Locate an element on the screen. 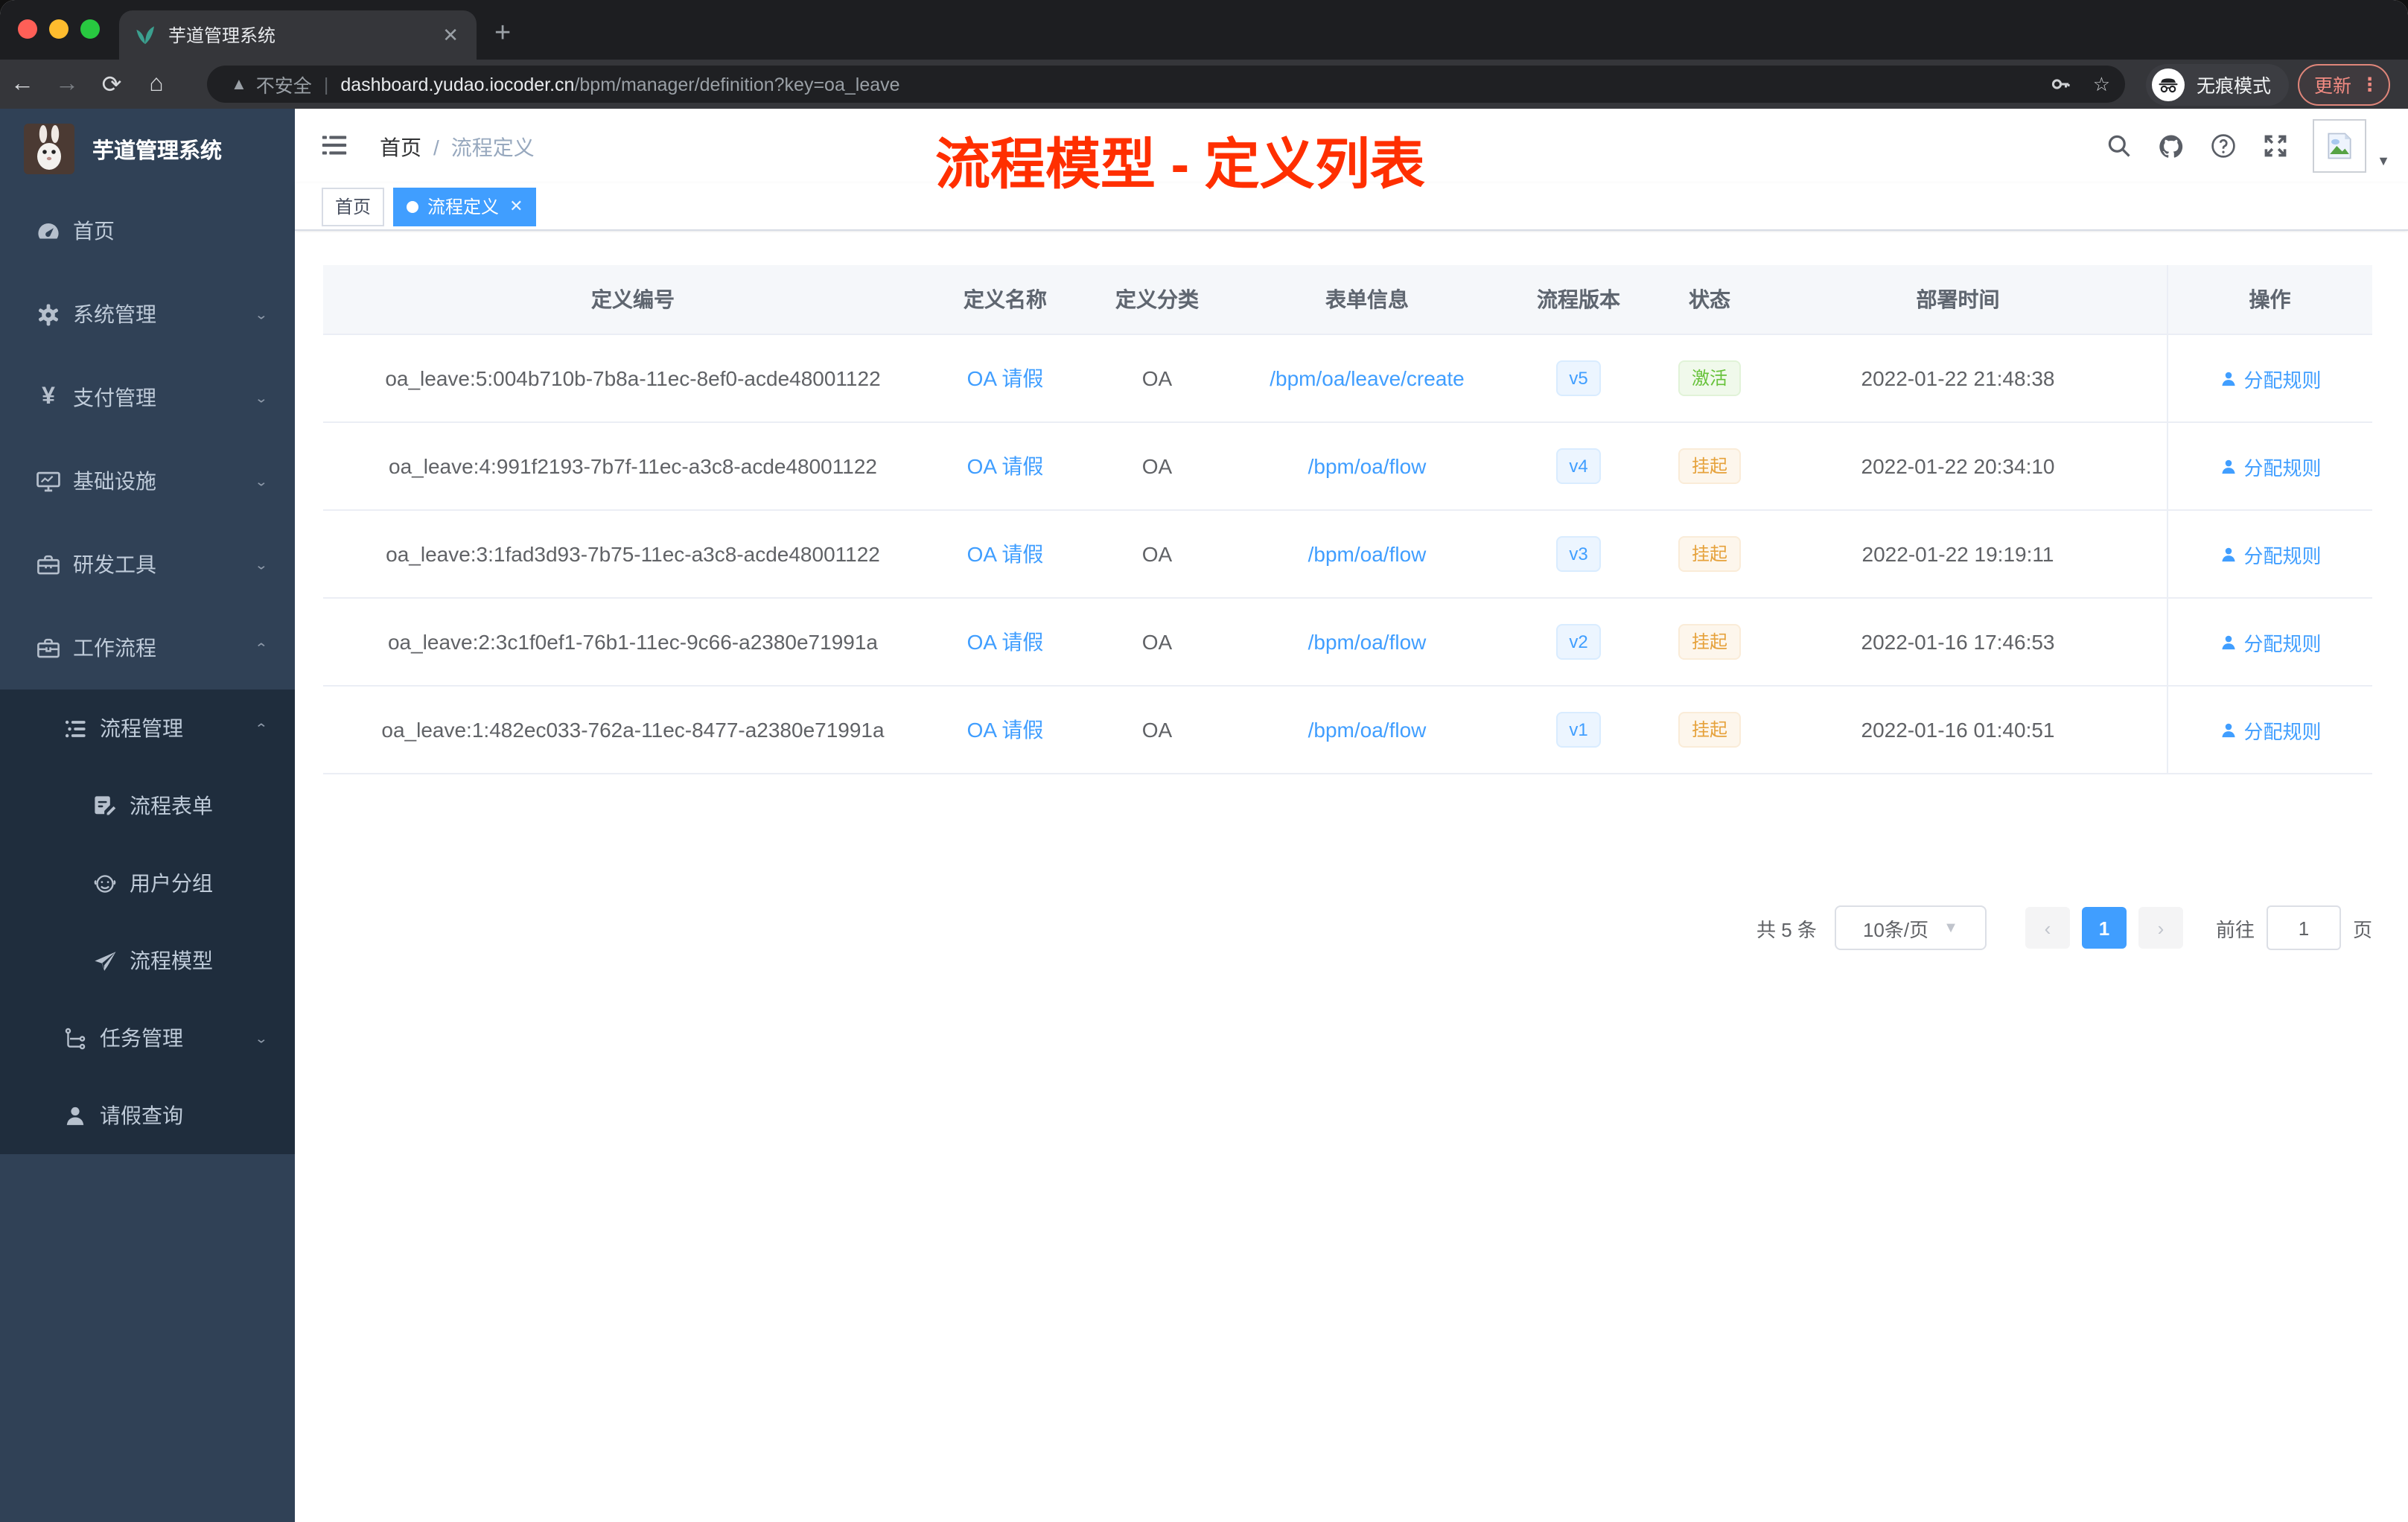  monitor-icon is located at coordinates (48, 481).